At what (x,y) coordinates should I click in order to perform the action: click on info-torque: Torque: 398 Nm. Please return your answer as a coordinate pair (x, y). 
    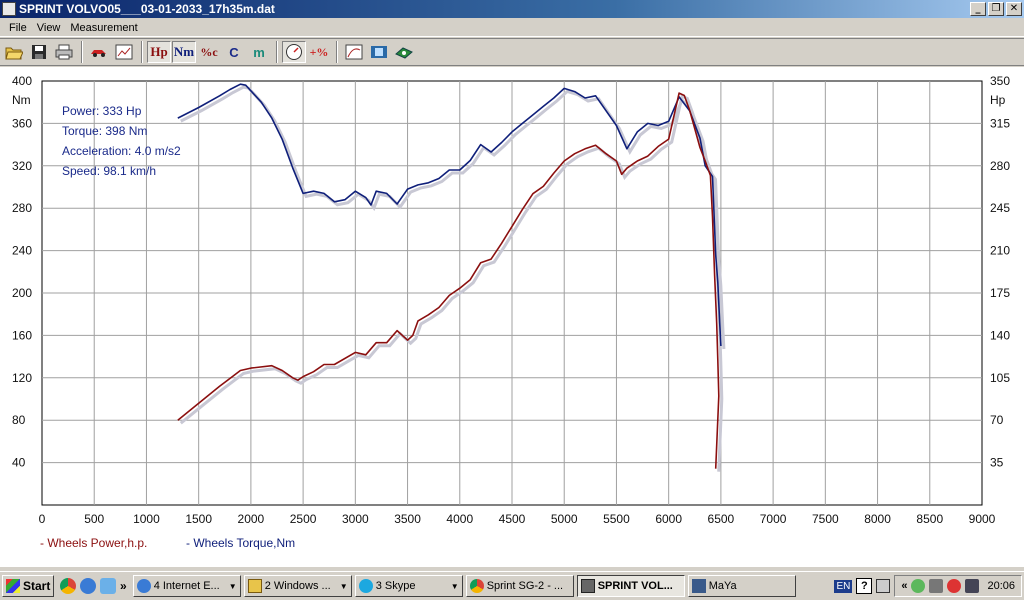
    Looking at the image, I should click on (104, 131).